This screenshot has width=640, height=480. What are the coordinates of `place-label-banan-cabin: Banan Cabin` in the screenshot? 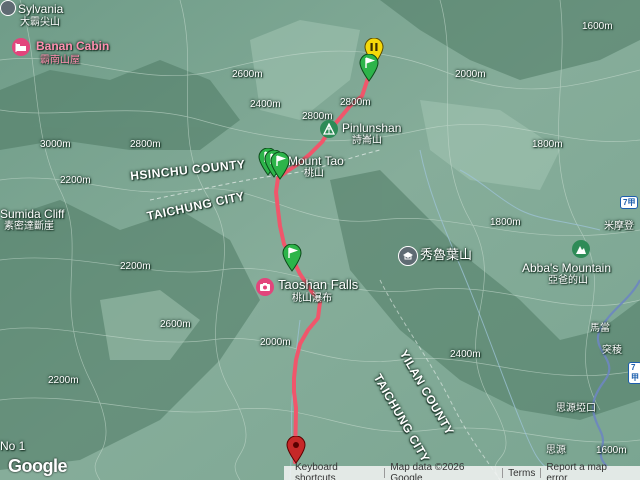 It's located at (72, 46).